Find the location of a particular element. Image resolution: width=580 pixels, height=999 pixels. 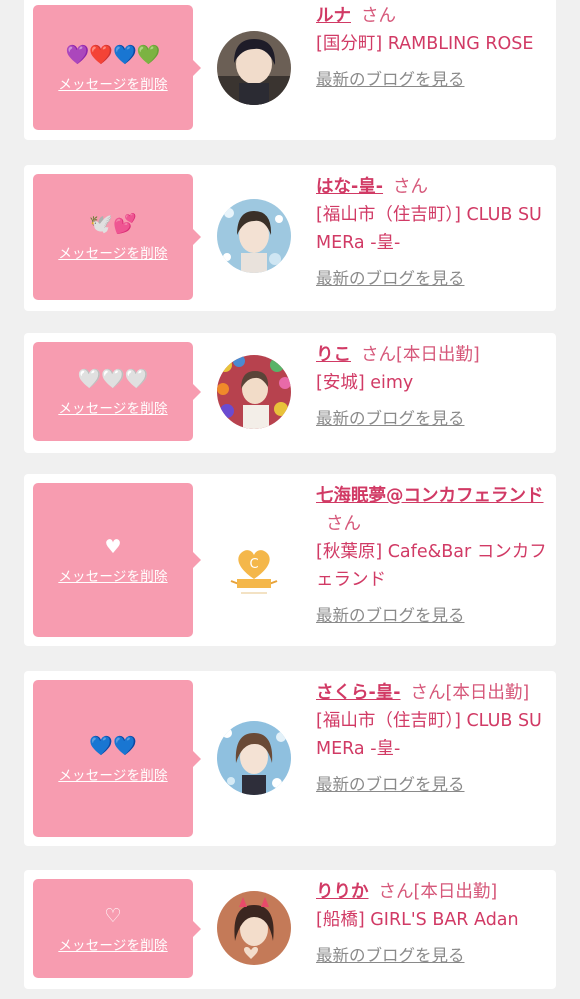

message-bubble: ♡ メッセージを削除 is located at coordinates (117, 928).